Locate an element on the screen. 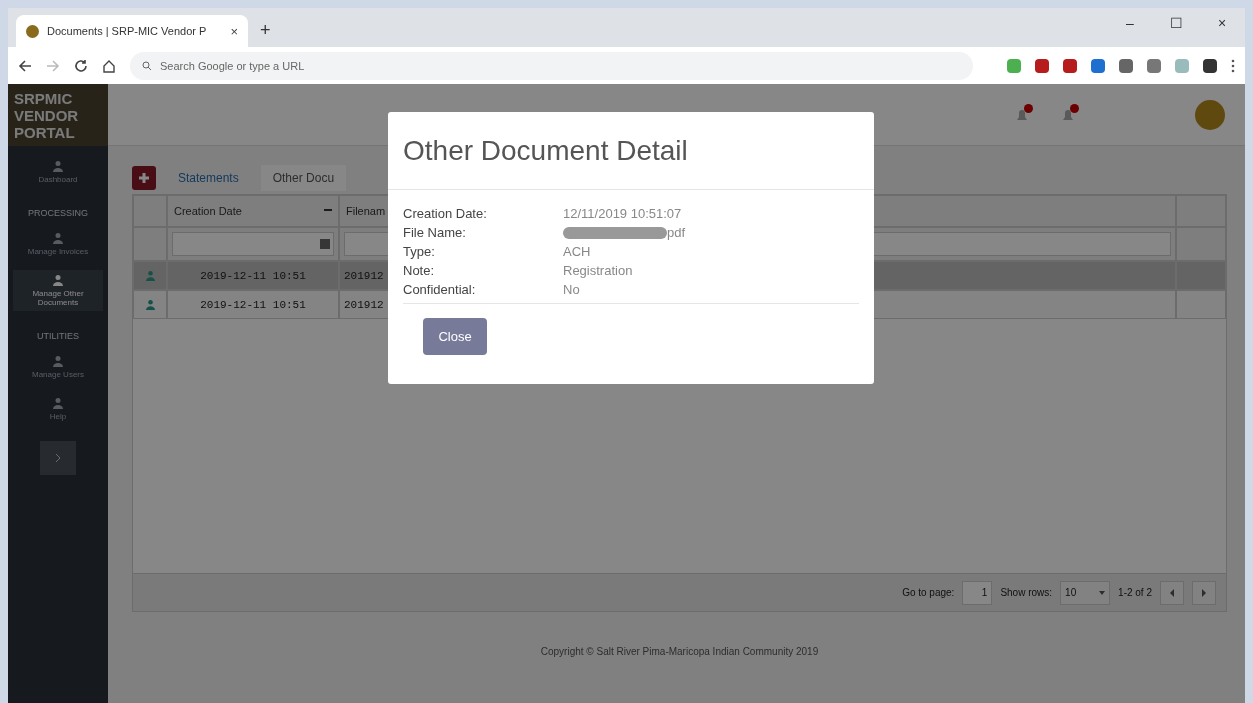 The width and height of the screenshot is (1253, 703). reload-icon is located at coordinates (81, 65).